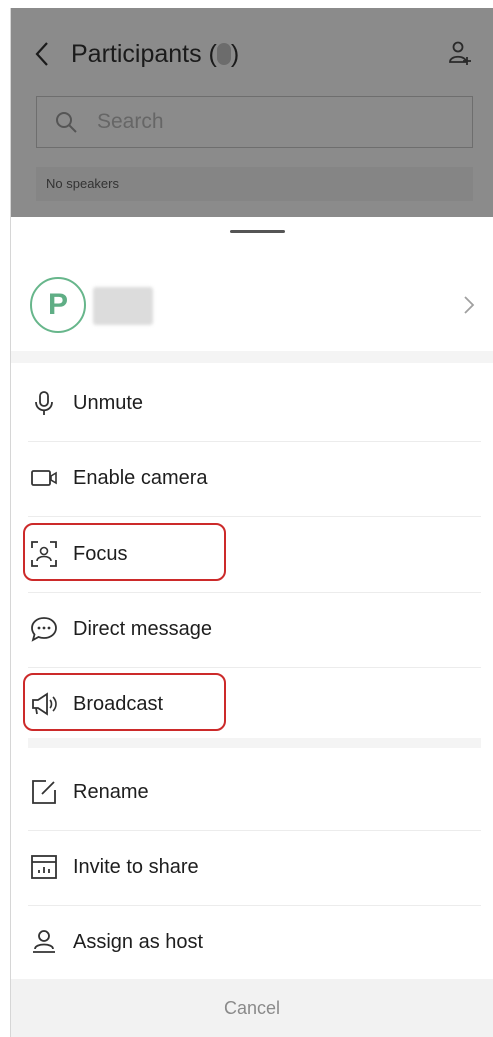  What do you see at coordinates (252, 478) in the screenshot?
I see `menu-item-enable-camera: Enable camera` at bounding box center [252, 478].